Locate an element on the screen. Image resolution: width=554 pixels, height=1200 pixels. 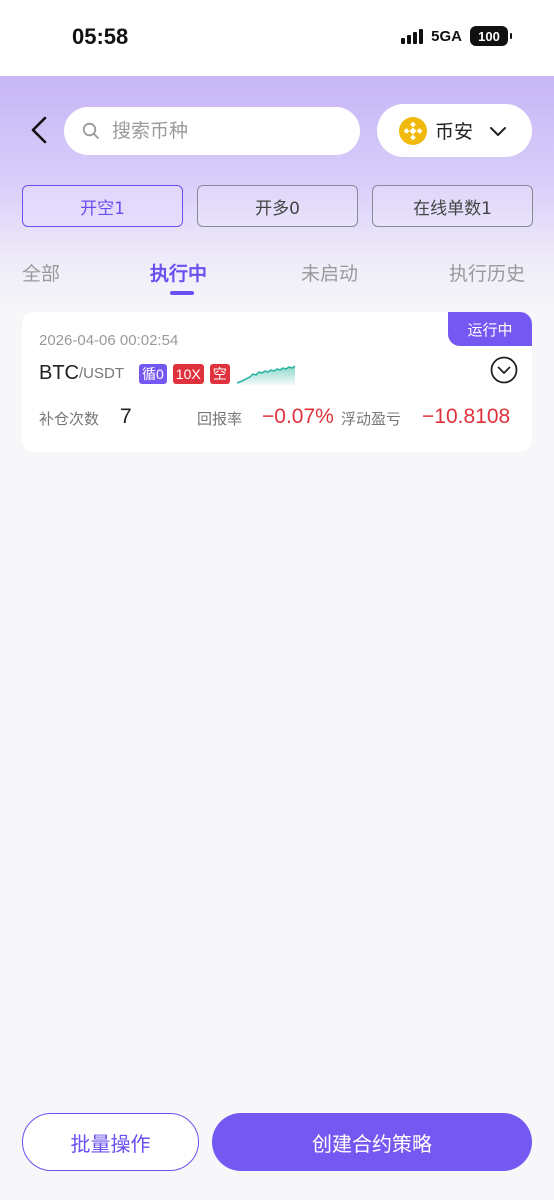
floating-pnl-label: 浮动盈亏 is located at coordinates (371, 419).